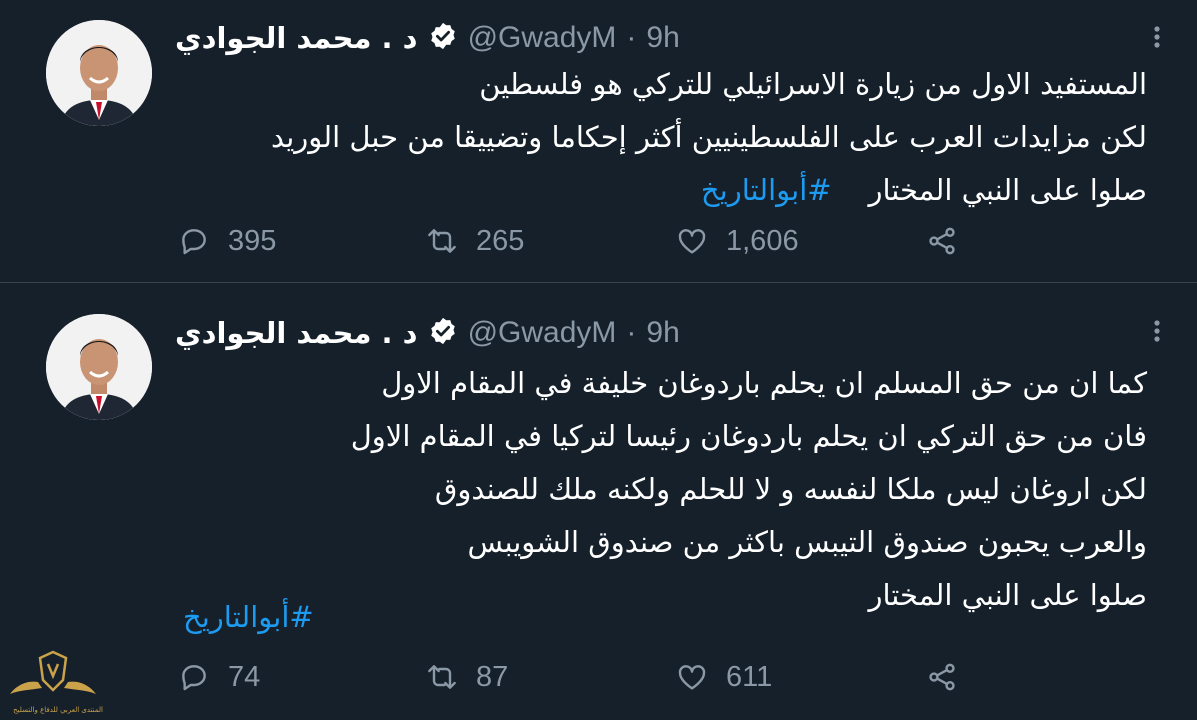 This screenshot has width=1197, height=720. Describe the element at coordinates (500, 240) in the screenshot. I see `retweet-count: 265` at that location.